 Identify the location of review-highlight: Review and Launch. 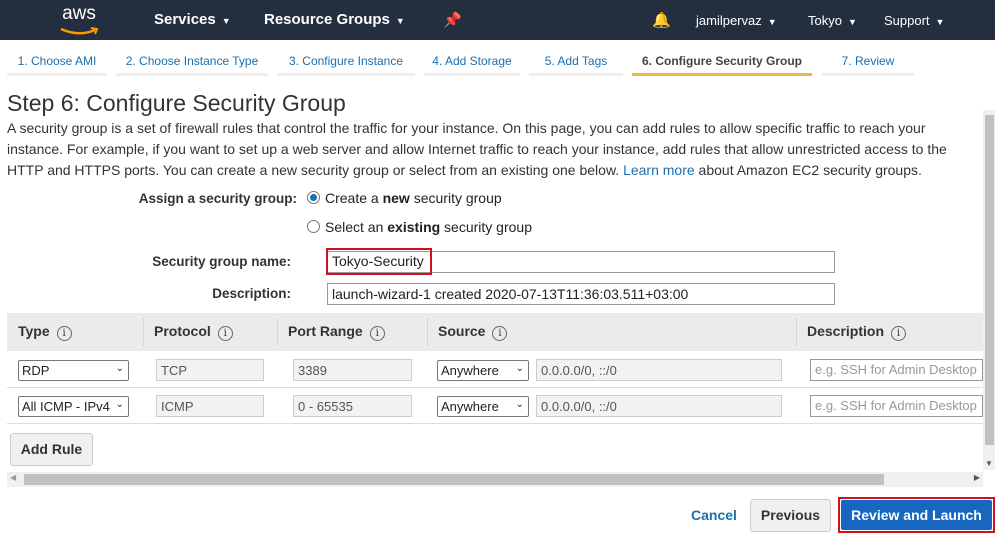
(916, 515).